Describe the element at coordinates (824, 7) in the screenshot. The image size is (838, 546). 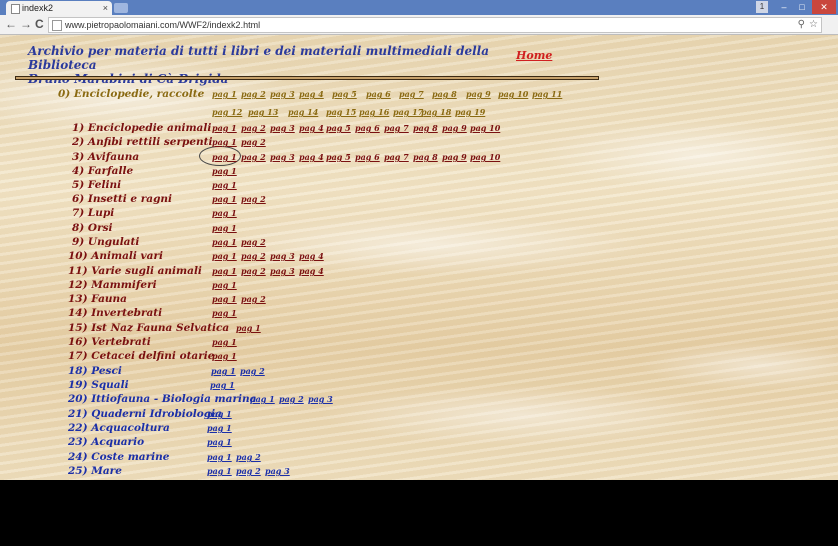
I see `close-window-button: ✕` at that location.